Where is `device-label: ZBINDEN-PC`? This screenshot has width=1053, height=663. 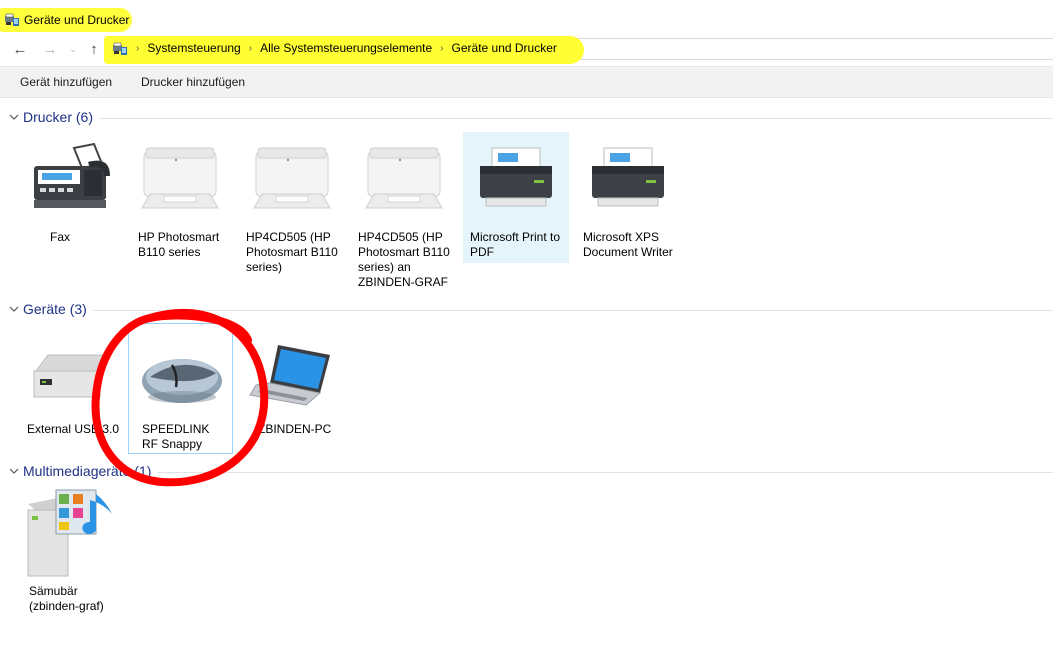
device-label: ZBINDEN-PC is located at coordinates (295, 429).